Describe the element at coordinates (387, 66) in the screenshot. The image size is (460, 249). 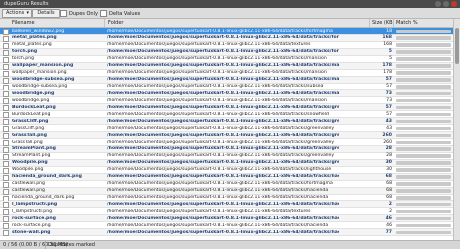
I see `row-size: 178` at that location.